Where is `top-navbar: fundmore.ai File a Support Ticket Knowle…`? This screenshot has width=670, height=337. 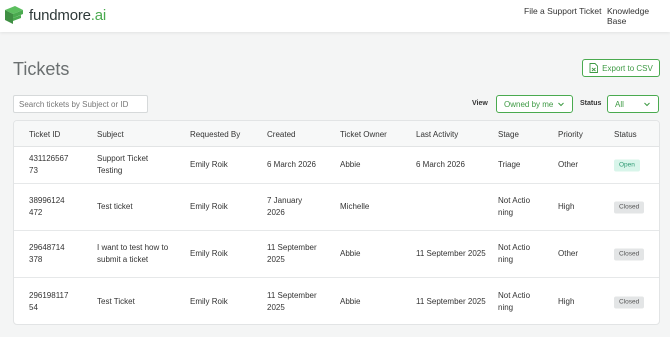
top-navbar: fundmore.ai File a Support Ticket Knowle… is located at coordinates (335, 16).